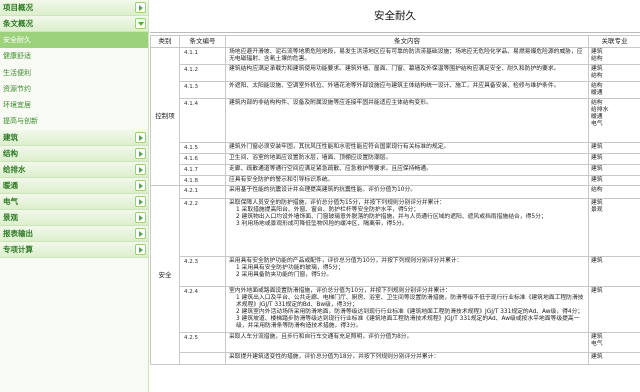  Describe the element at coordinates (202, 159) in the screenshot. I see `clause-code: 4.1.6` at that location.